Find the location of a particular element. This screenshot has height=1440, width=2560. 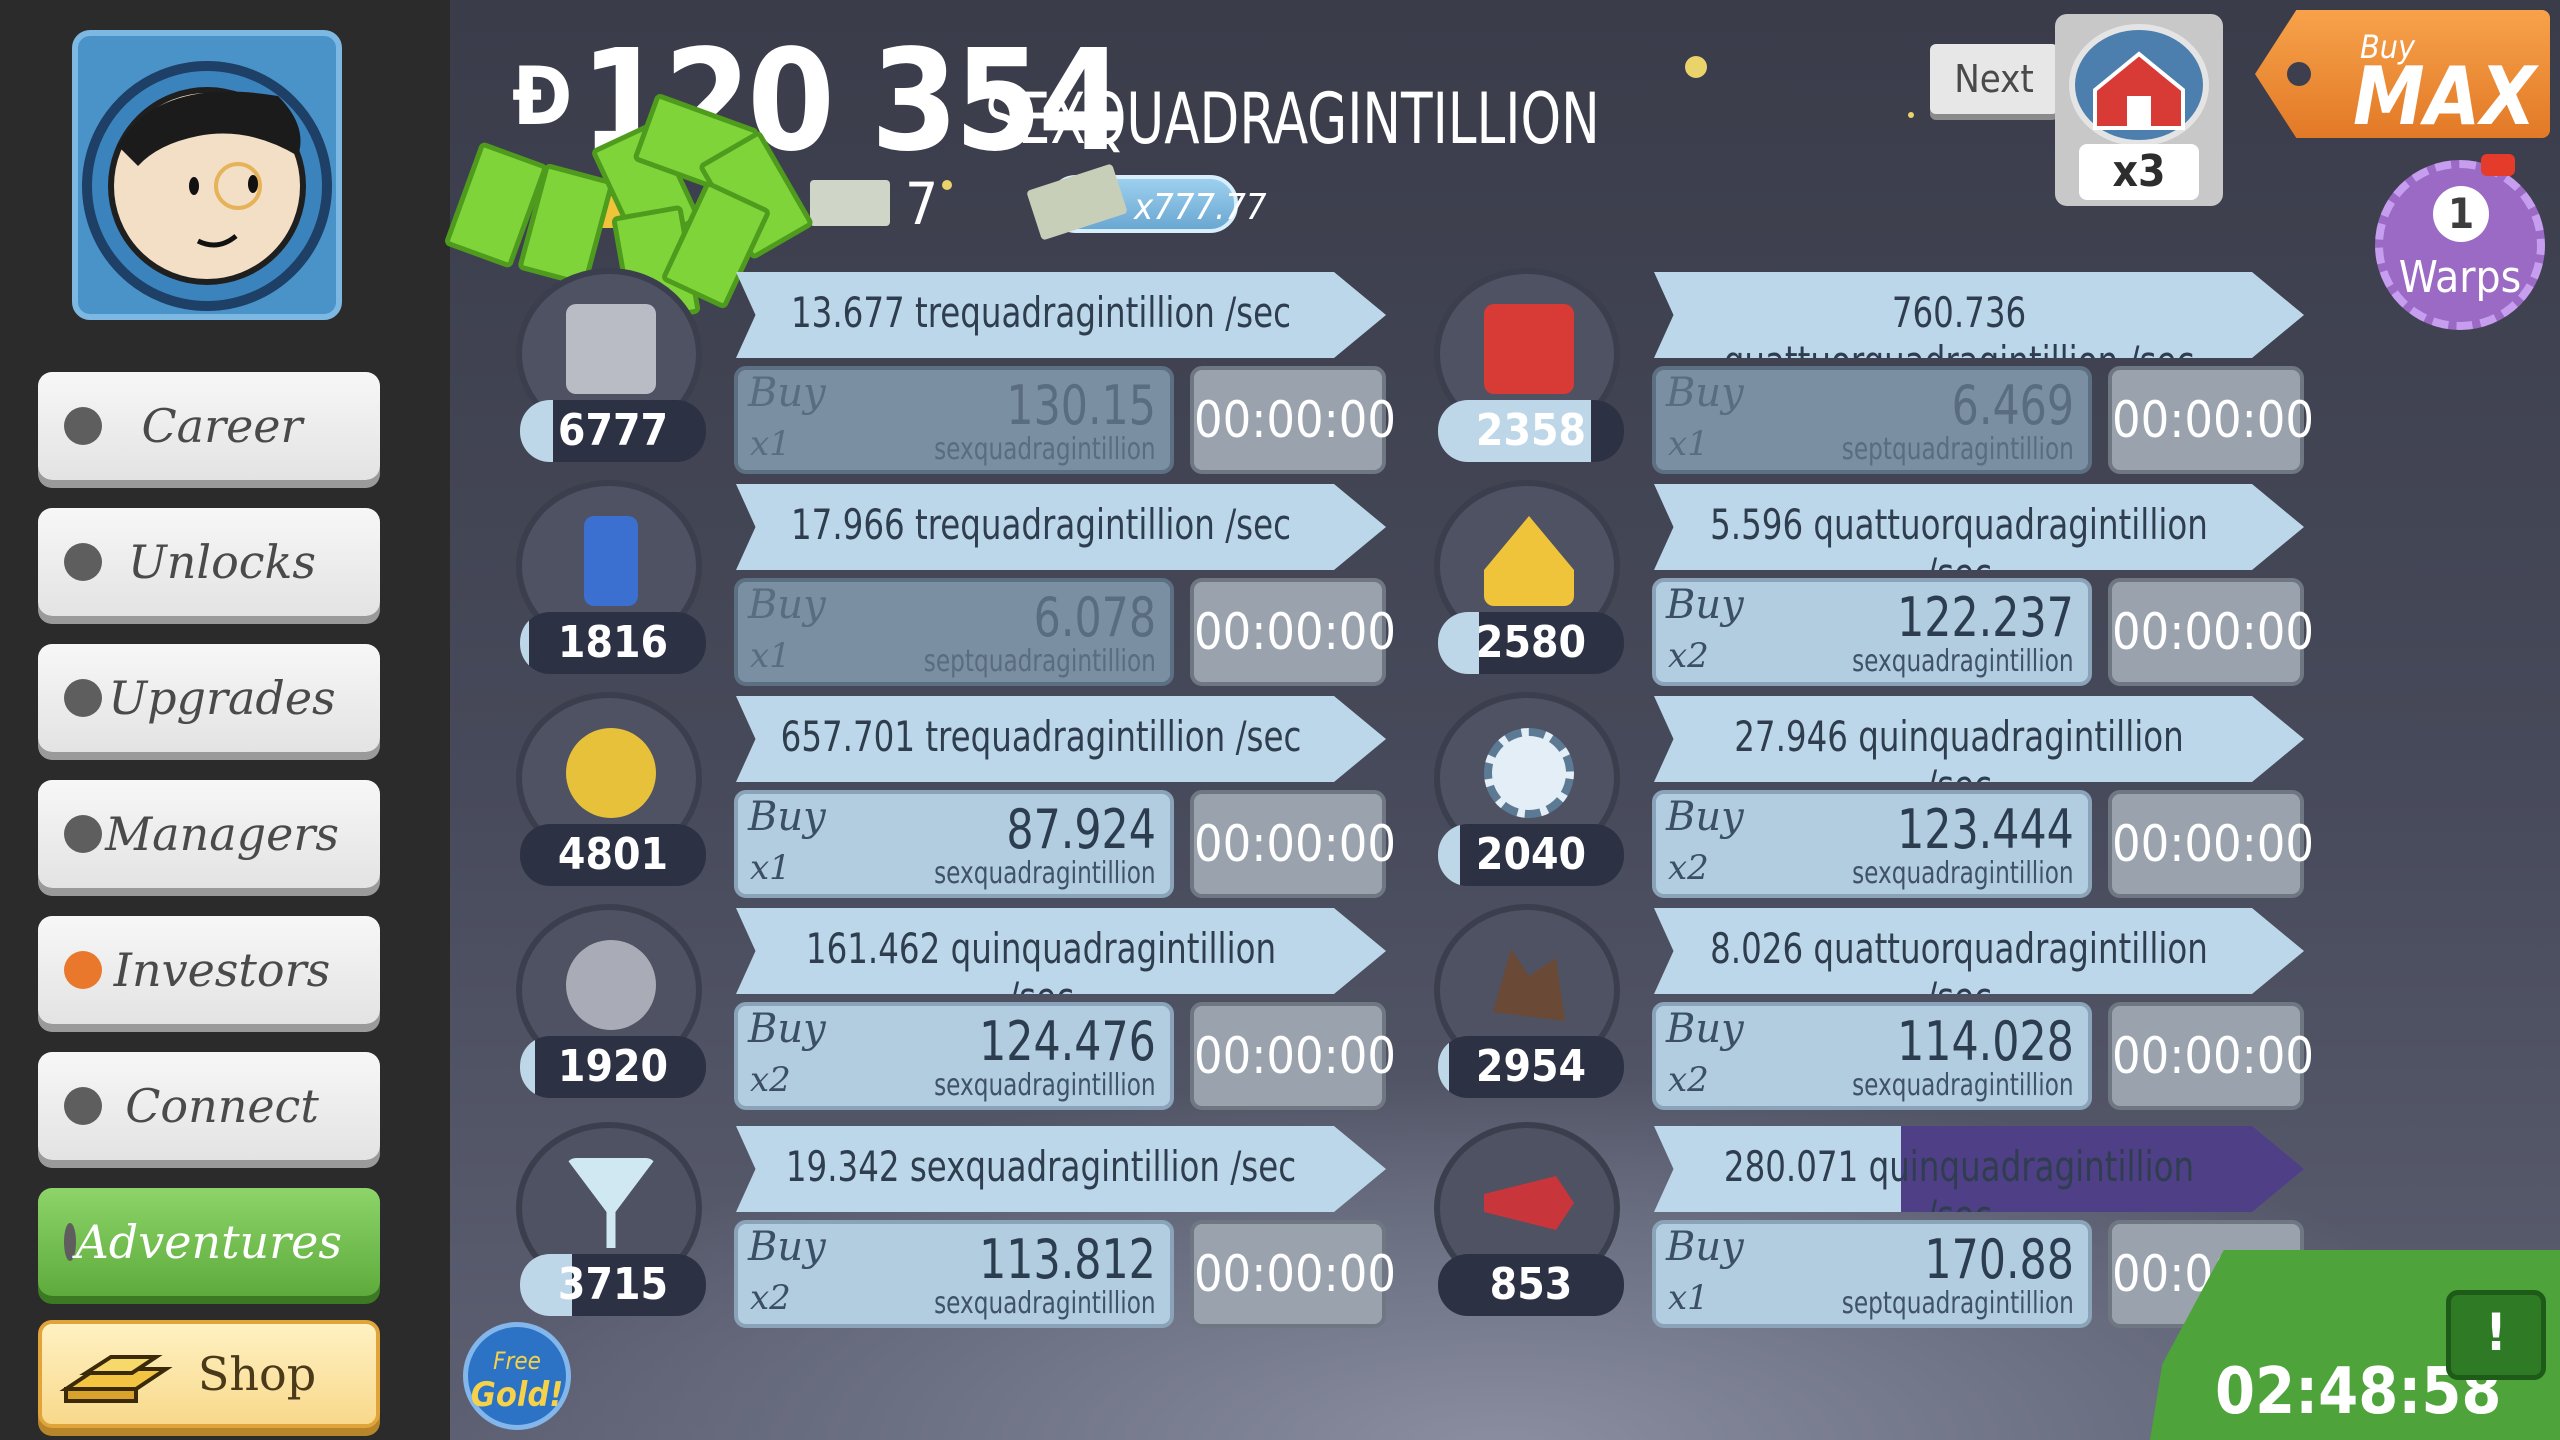

profit-rate-banner: 19.342 sexquadragintillion /sec is located at coordinates (1061, 1169).